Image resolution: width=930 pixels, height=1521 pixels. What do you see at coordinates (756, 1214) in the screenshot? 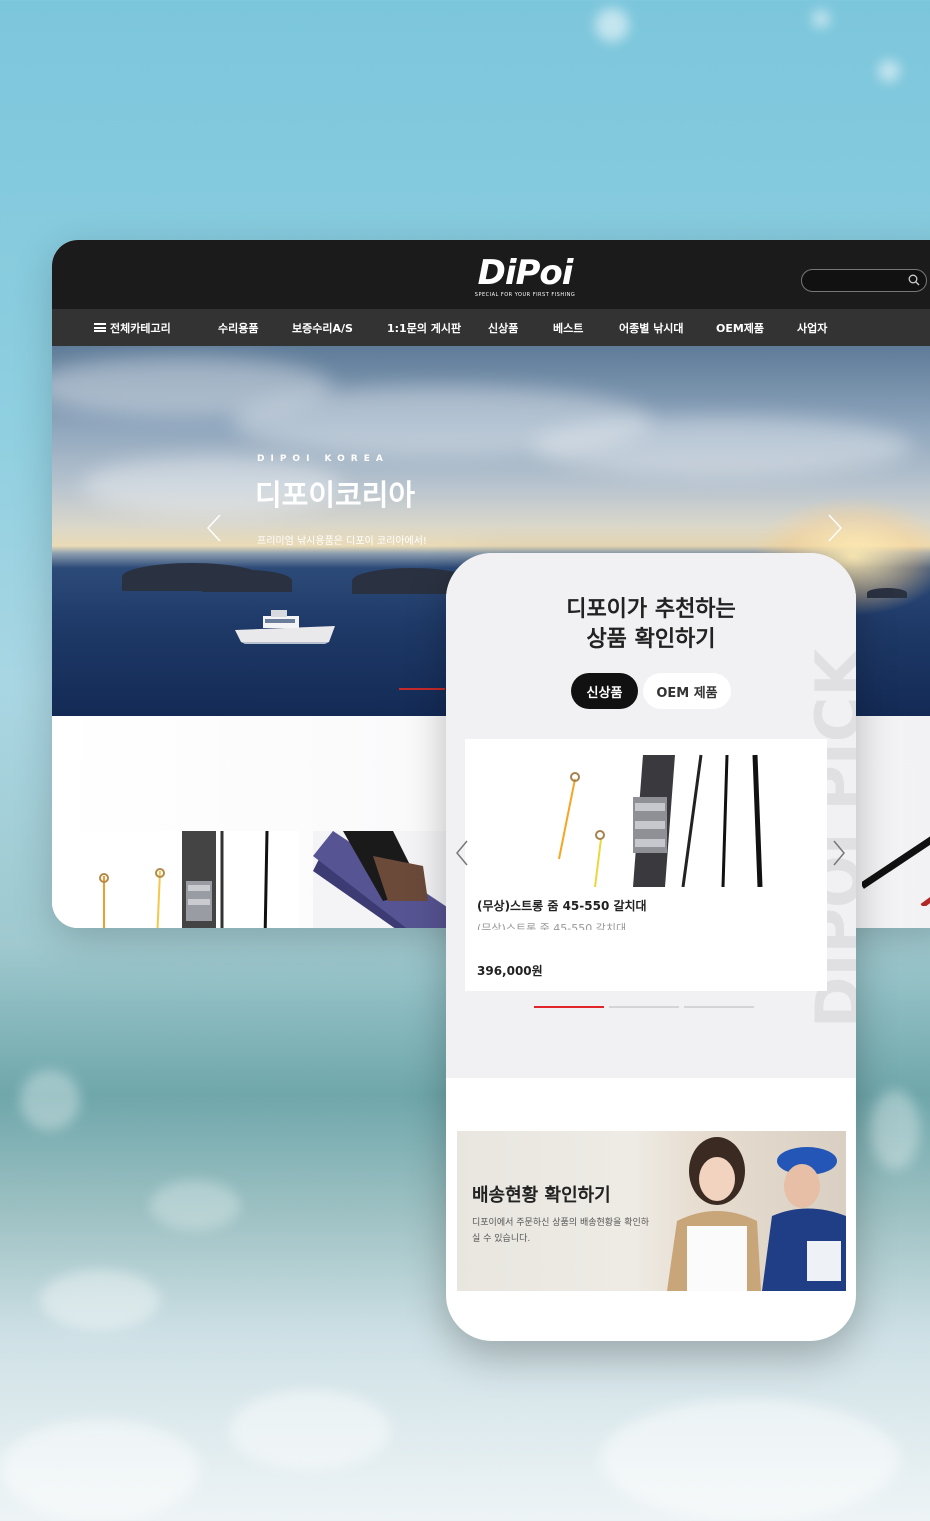
I see `delivery-people-image` at bounding box center [756, 1214].